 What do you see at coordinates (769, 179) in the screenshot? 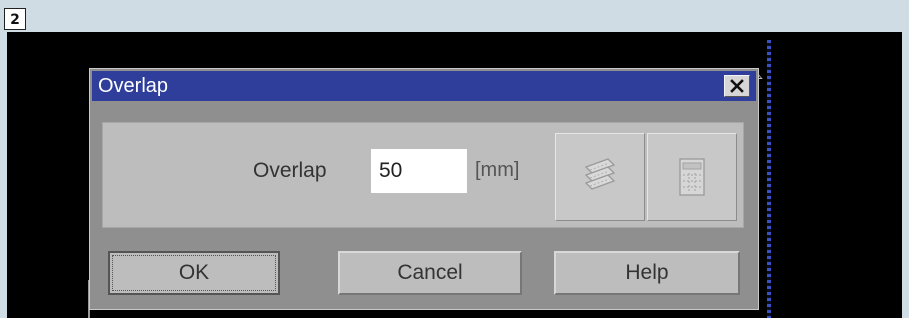
I see `dotted-guide-line` at bounding box center [769, 179].